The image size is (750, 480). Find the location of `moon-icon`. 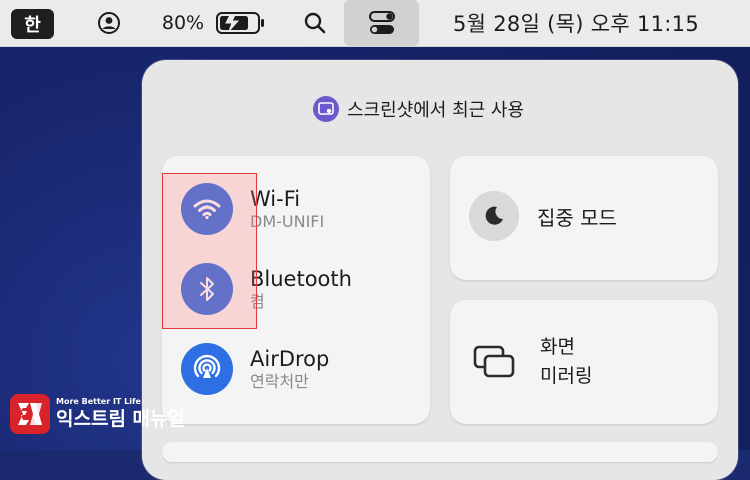

moon-icon is located at coordinates (494, 216).